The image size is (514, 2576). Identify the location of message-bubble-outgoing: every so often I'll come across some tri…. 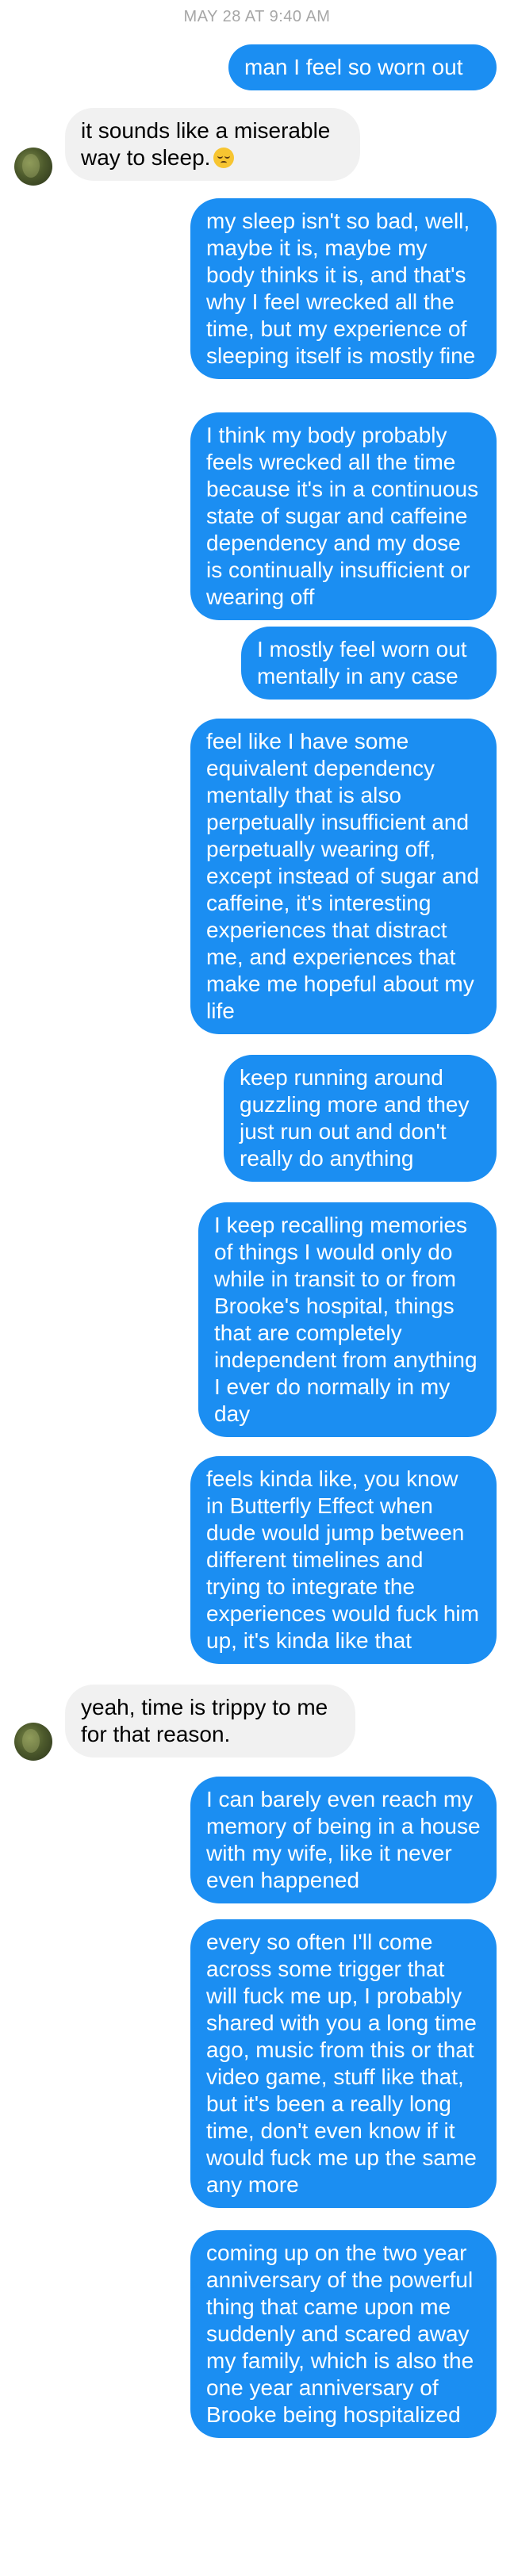
(343, 2063).